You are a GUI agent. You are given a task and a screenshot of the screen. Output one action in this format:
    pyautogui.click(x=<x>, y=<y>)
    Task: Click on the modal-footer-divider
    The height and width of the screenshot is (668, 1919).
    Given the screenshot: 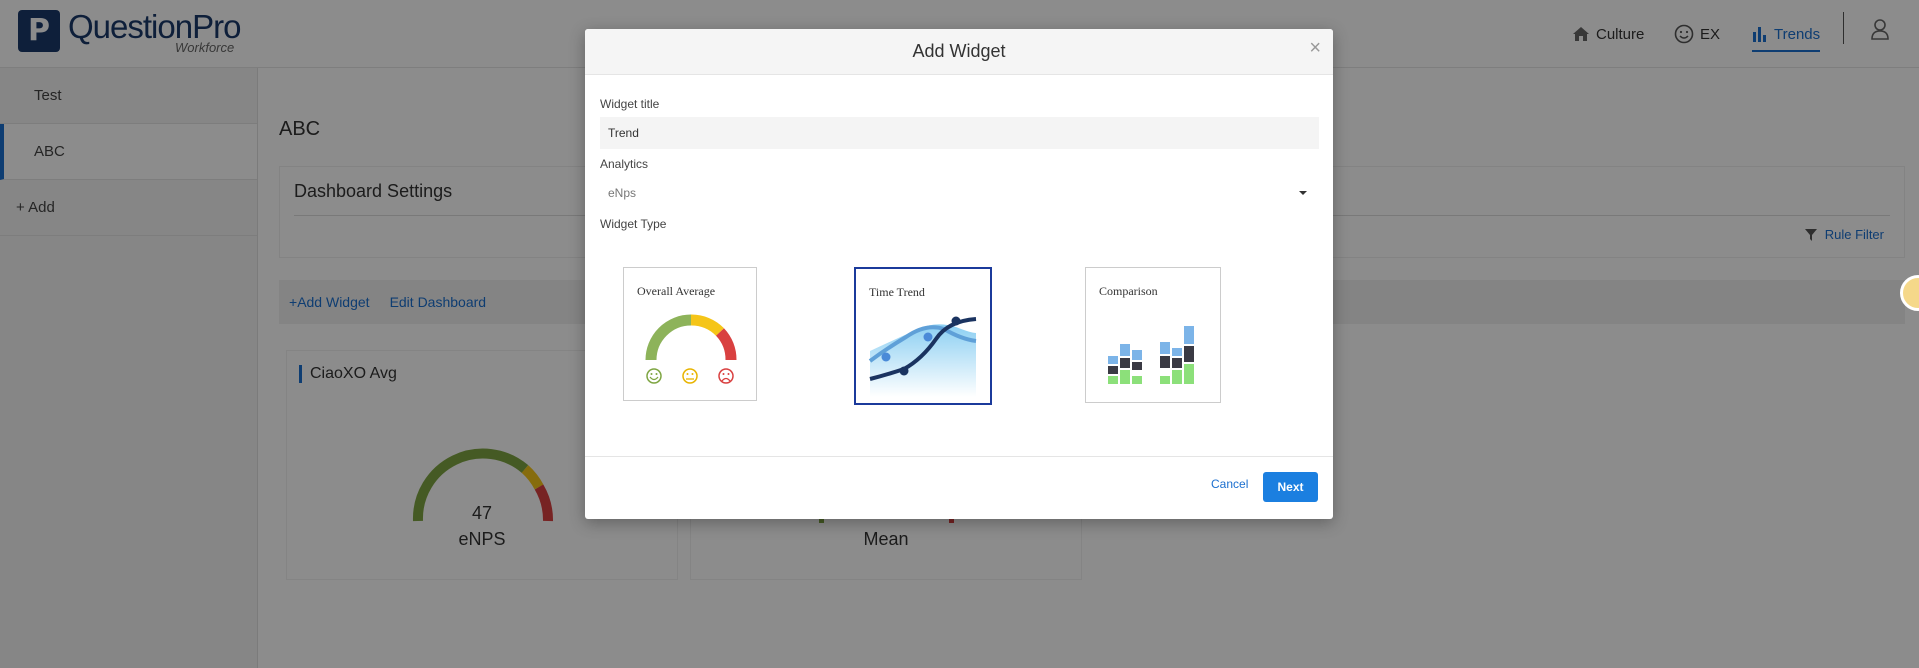 What is the action you would take?
    pyautogui.click(x=959, y=456)
    